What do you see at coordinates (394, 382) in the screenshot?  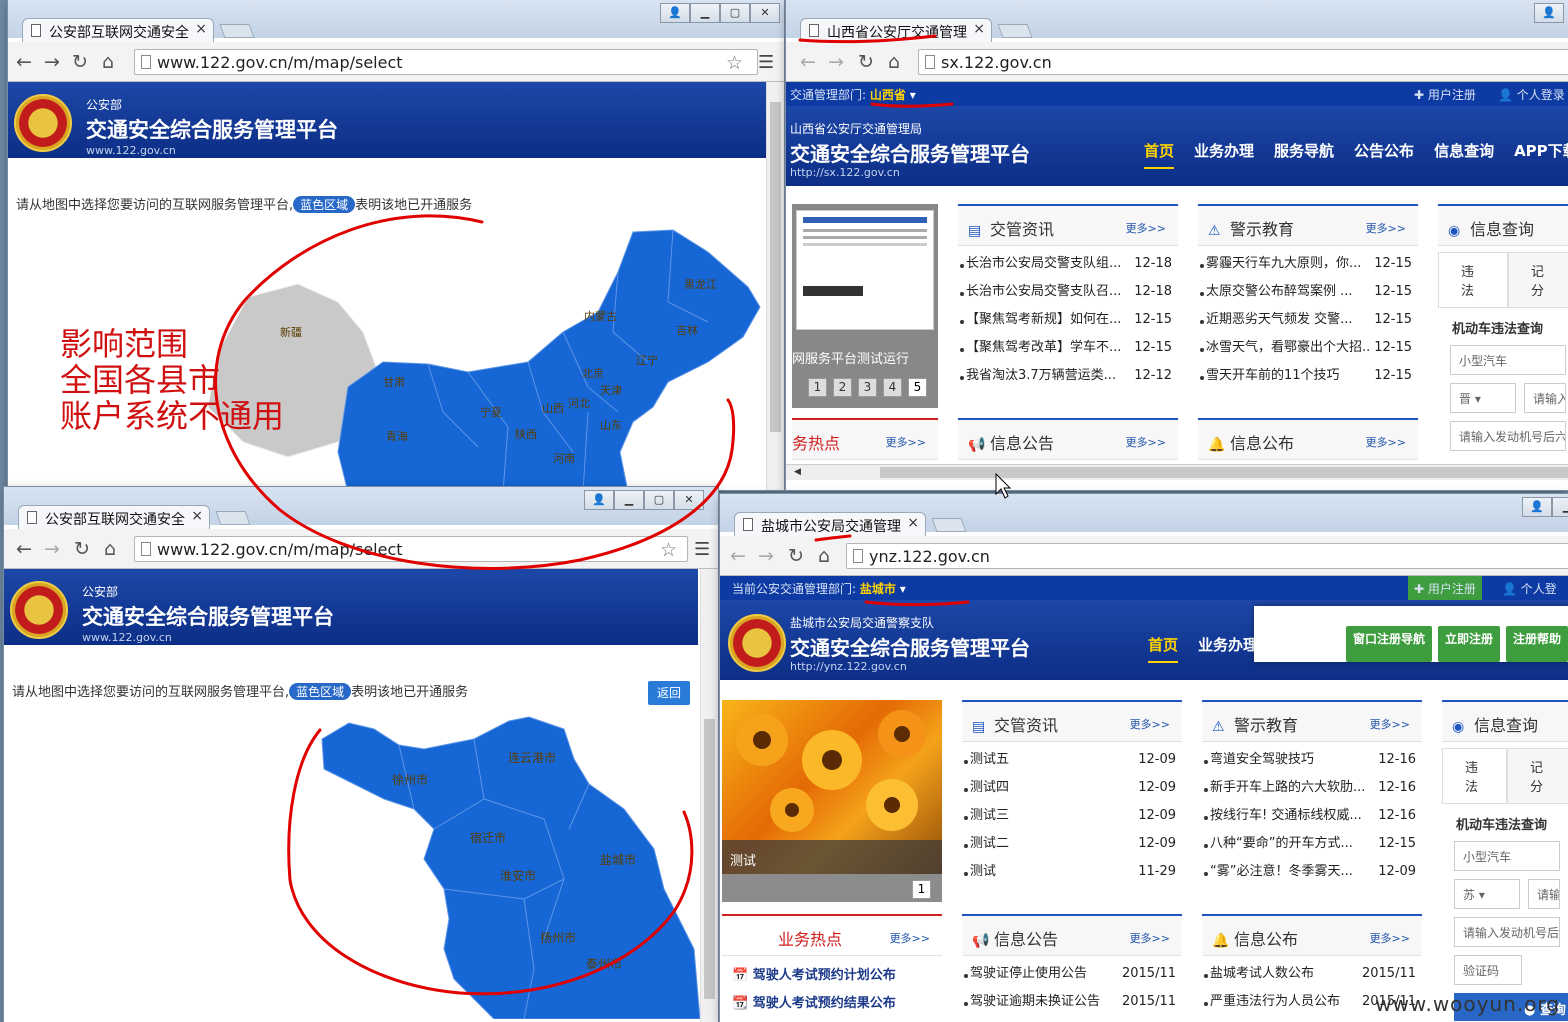 I see `label-gansu: 甘肃` at bounding box center [394, 382].